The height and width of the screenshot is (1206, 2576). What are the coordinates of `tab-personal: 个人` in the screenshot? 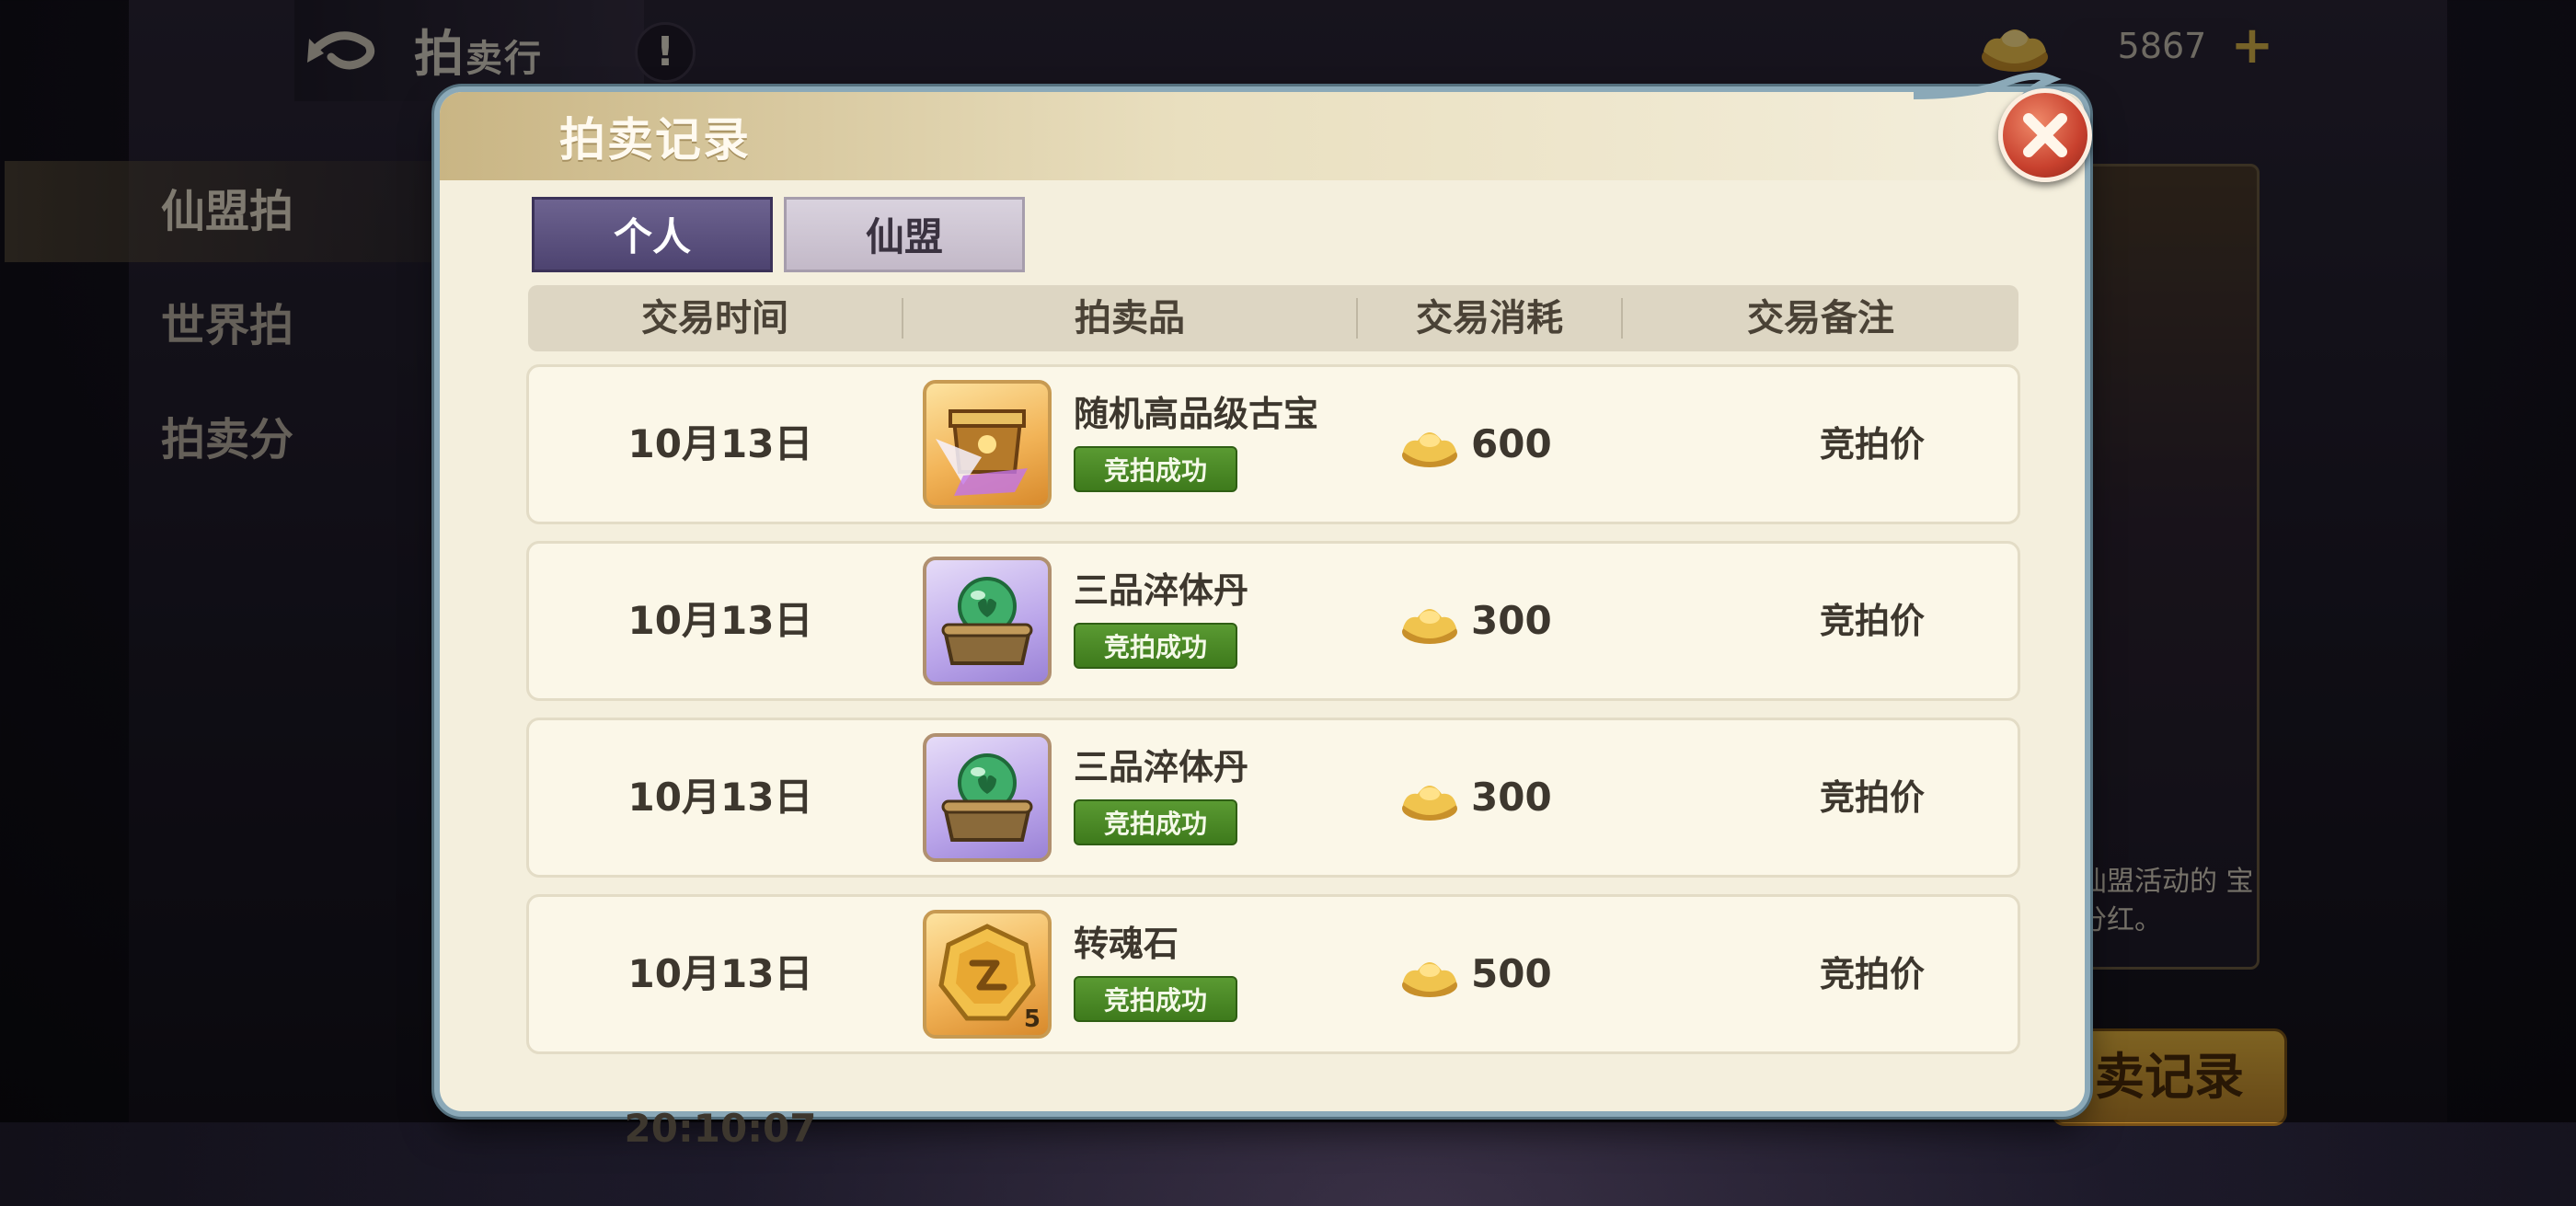 It's located at (652, 234).